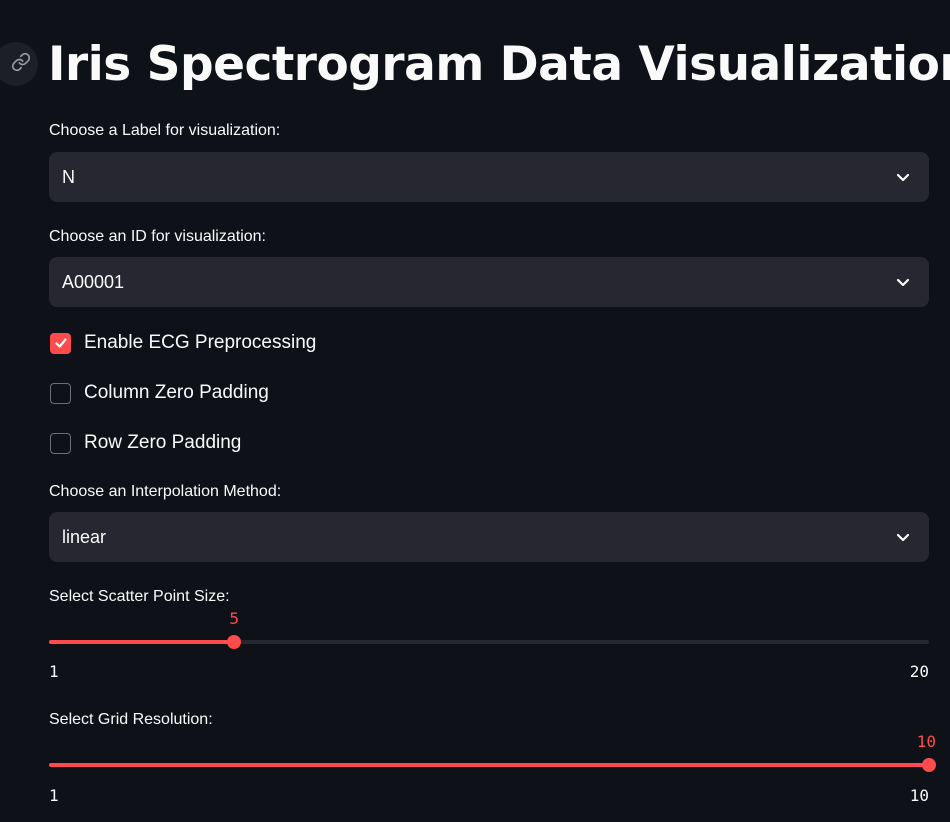 This screenshot has width=950, height=822. What do you see at coordinates (489, 671) in the screenshot?
I see `point-size-slider-range: 1 20` at bounding box center [489, 671].